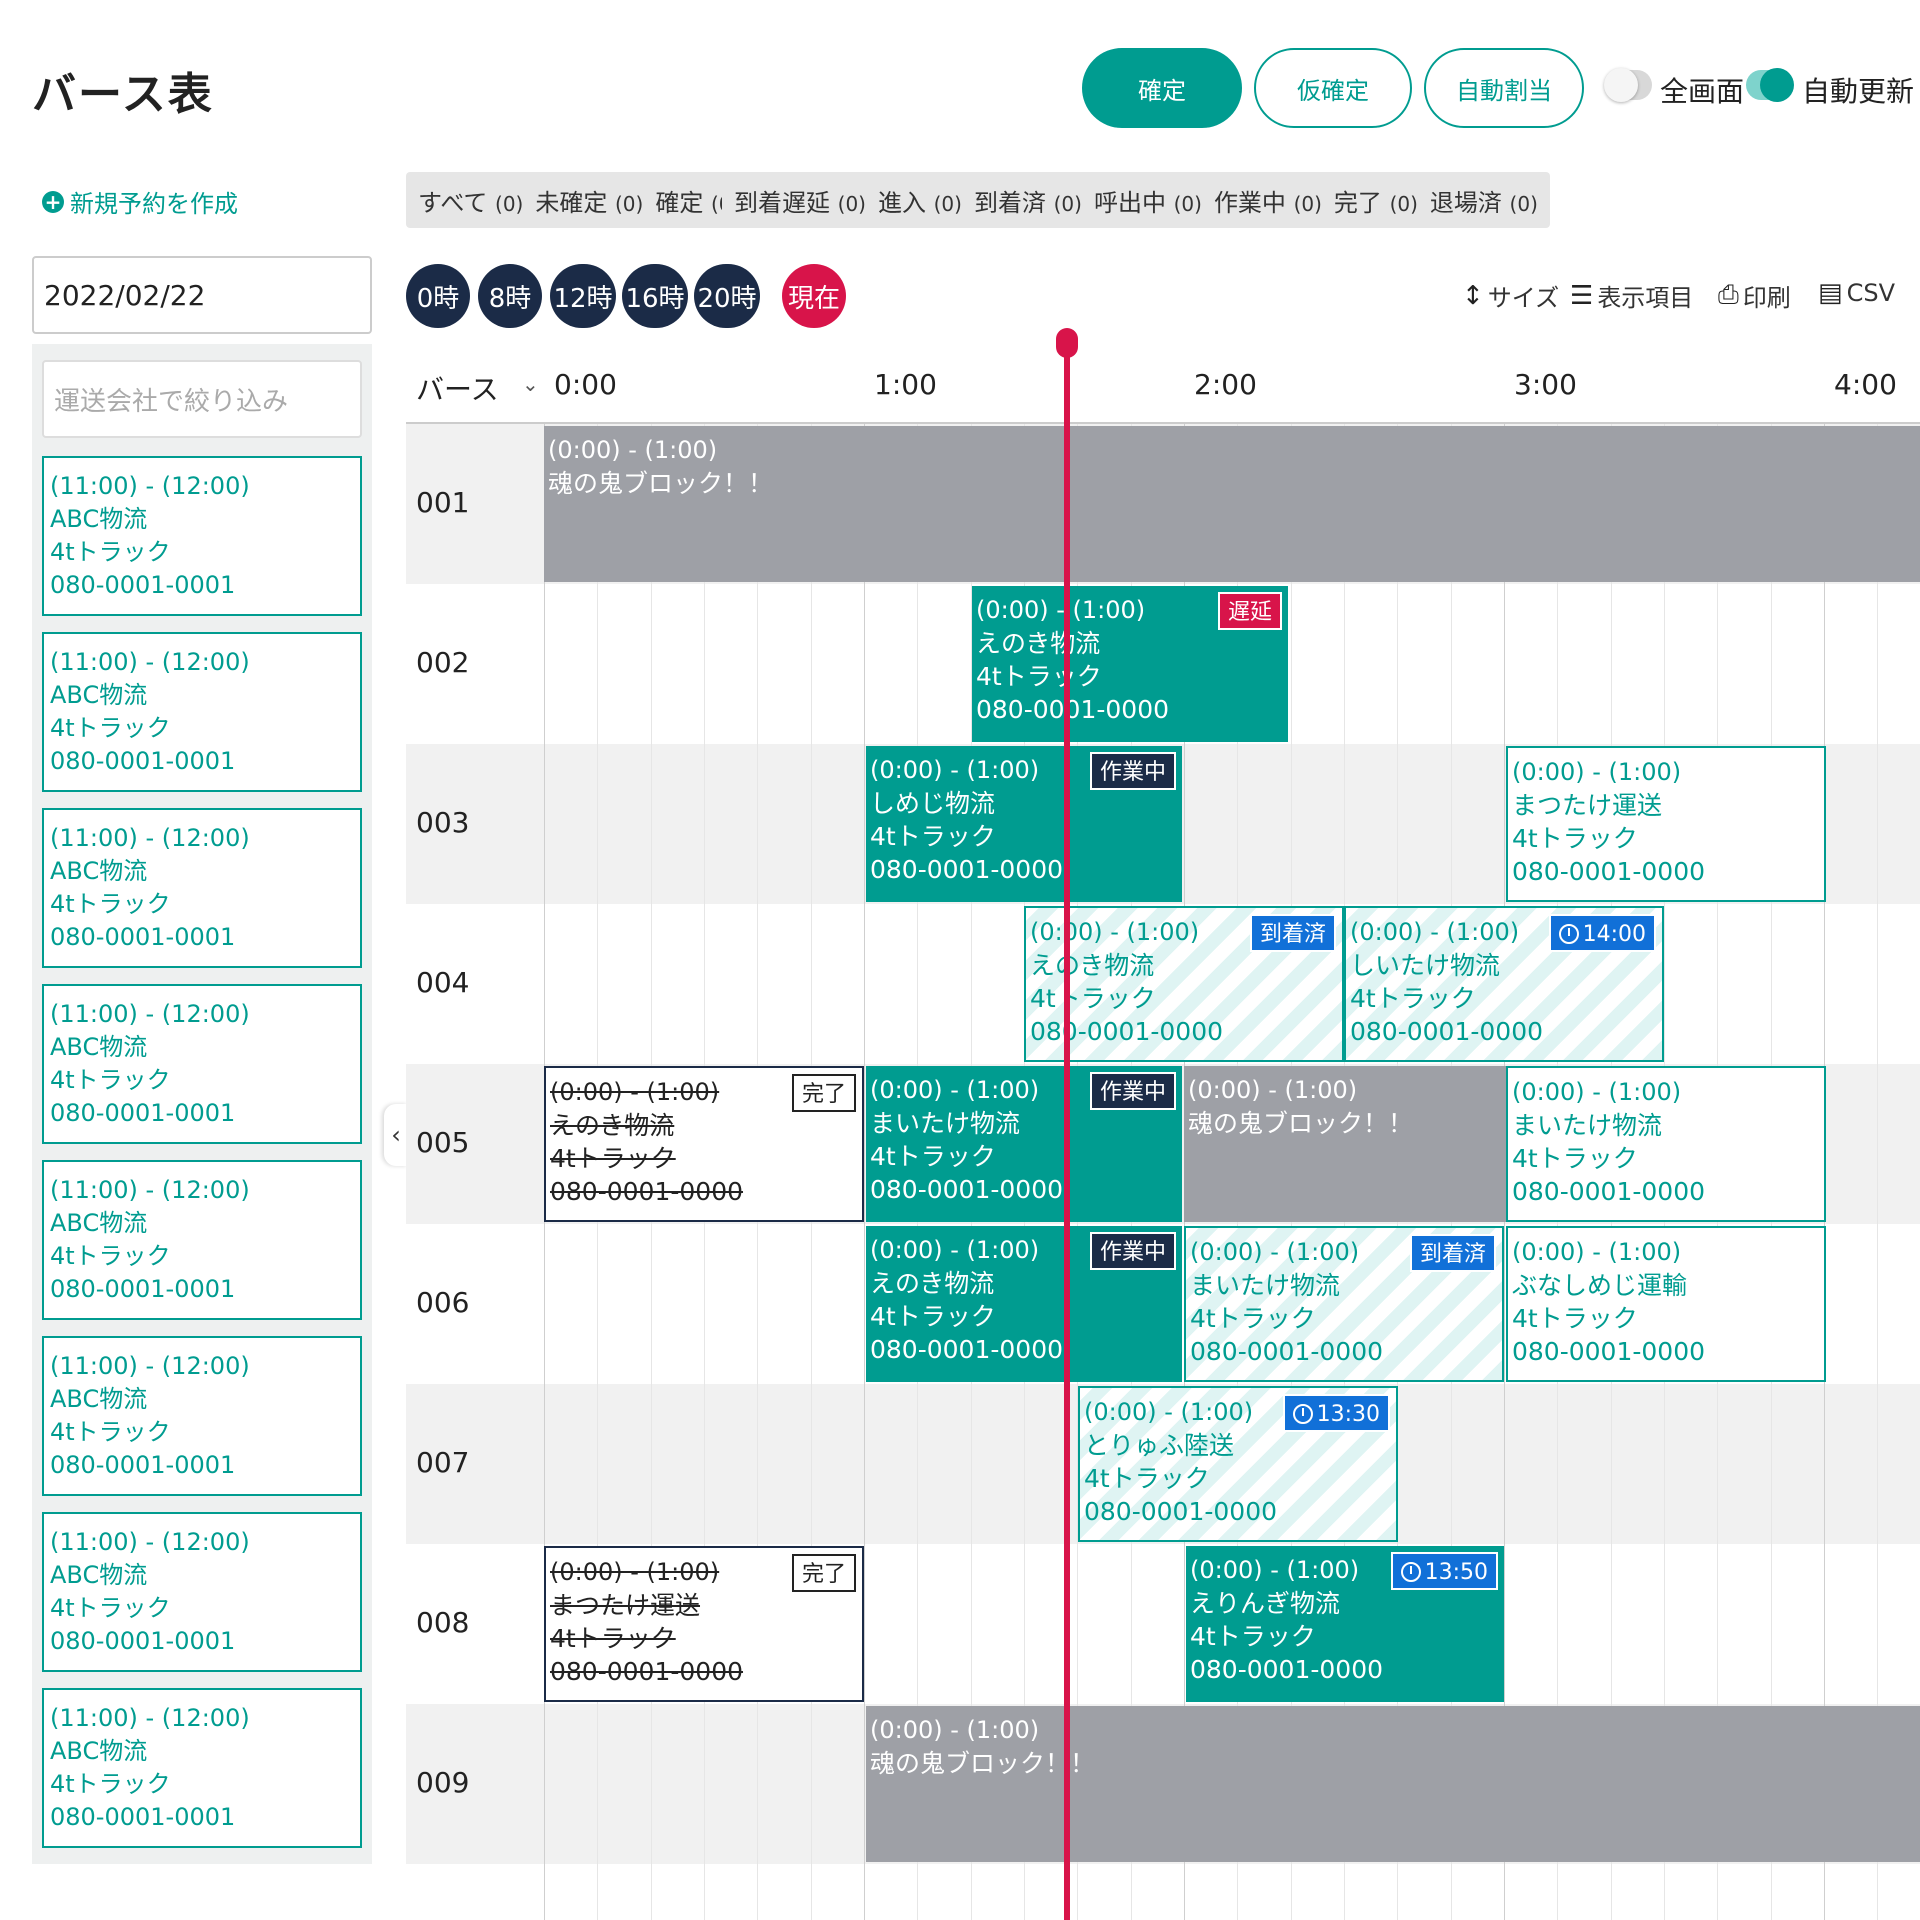 The height and width of the screenshot is (1920, 1920). Describe the element at coordinates (1333, 88) in the screenshot. I see `tentative-button: 仮確定` at that location.